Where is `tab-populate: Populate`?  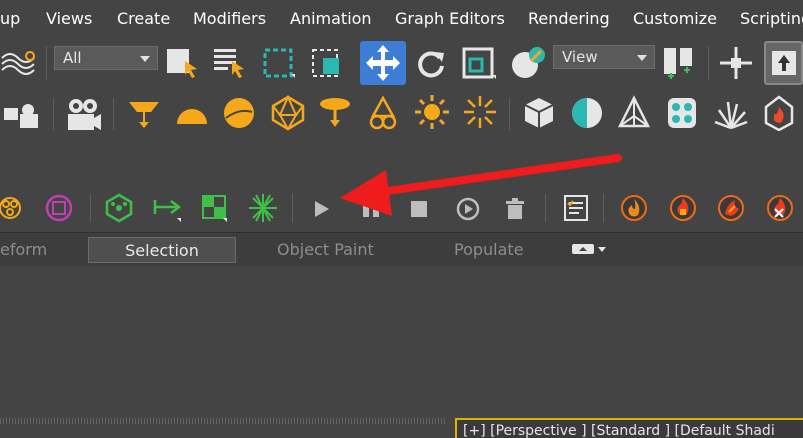
tab-populate: Populate is located at coordinates (489, 250).